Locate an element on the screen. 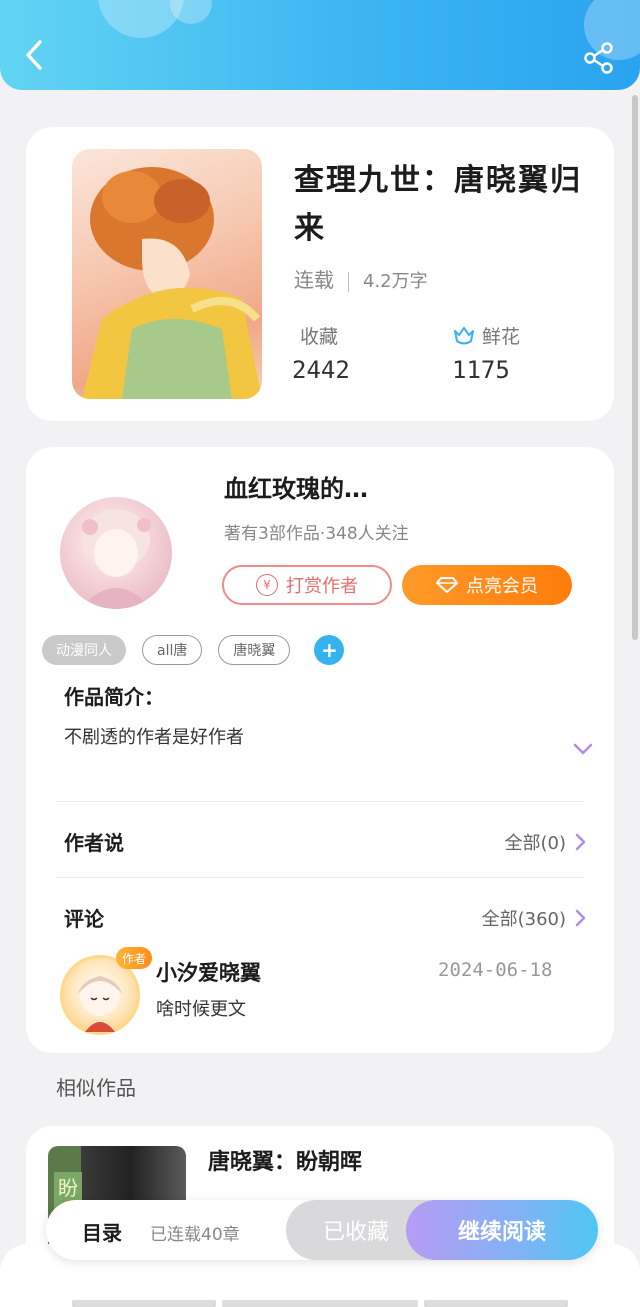 Image resolution: width=640 pixels, height=1307 pixels. diamond-icon is located at coordinates (447, 585).